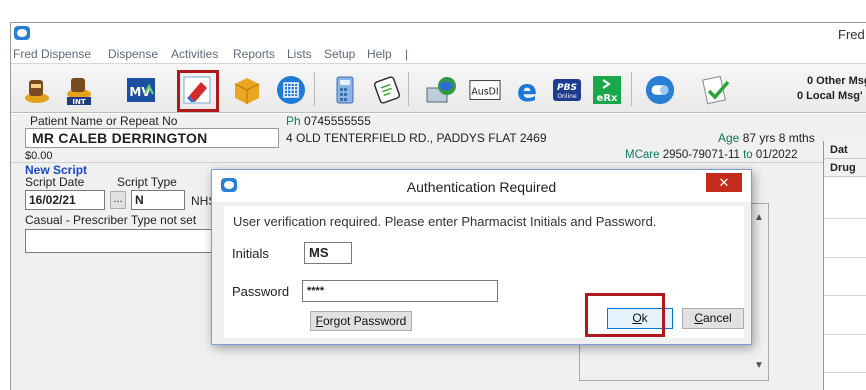 The width and height of the screenshot is (866, 390). I want to click on cancel-mnemonic: C, so click(698, 318).